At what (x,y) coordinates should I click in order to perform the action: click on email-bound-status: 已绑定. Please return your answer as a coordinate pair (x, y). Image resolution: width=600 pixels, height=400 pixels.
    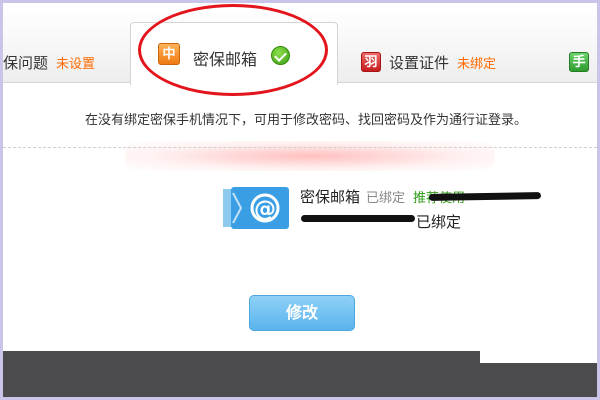
    Looking at the image, I should click on (386, 198).